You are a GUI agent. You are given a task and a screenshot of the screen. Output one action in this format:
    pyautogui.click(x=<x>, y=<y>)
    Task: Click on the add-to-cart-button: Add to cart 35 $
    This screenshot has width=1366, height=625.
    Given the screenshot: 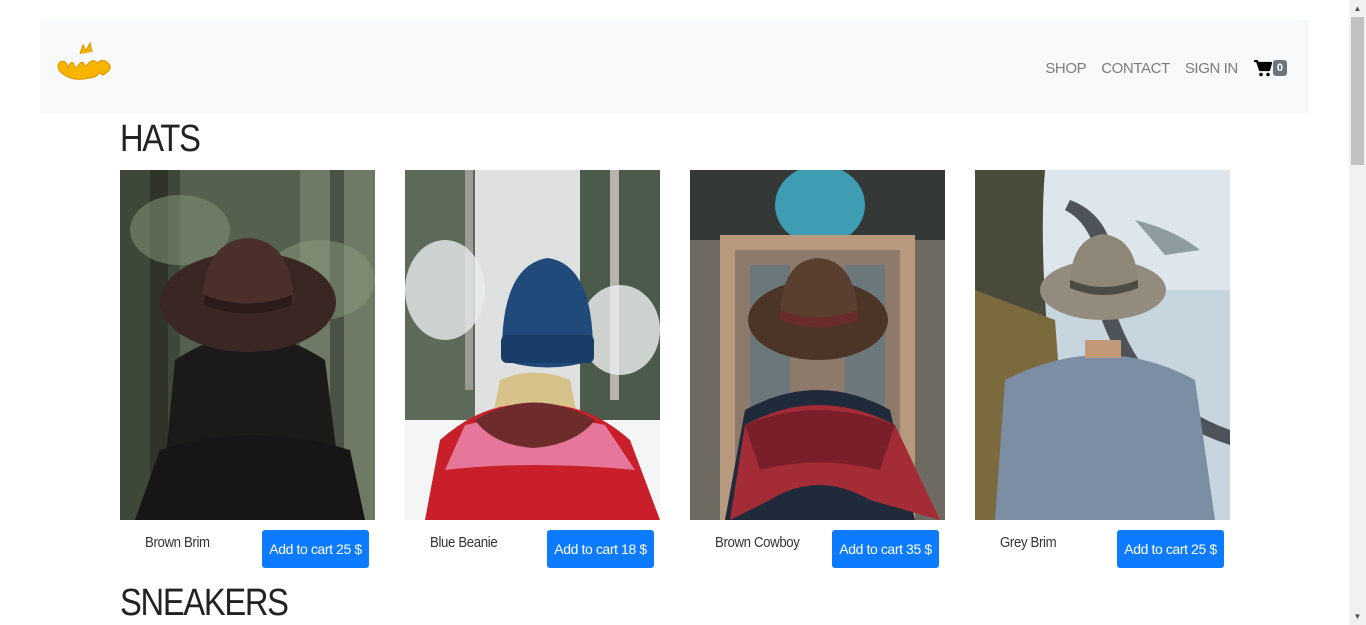 What is the action you would take?
    pyautogui.click(x=885, y=549)
    